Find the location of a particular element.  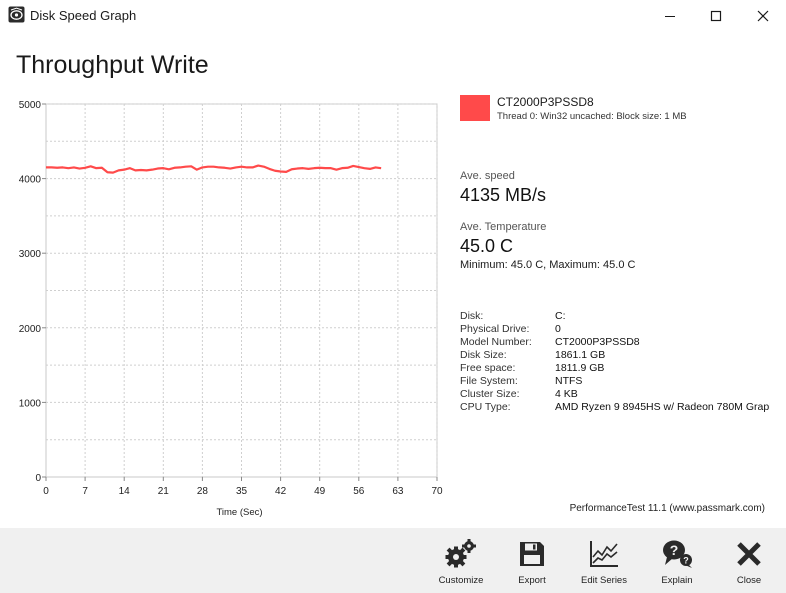

product-version-label: PerformanceTest 11.1 (www.passmark.com) is located at coordinates (667, 508).